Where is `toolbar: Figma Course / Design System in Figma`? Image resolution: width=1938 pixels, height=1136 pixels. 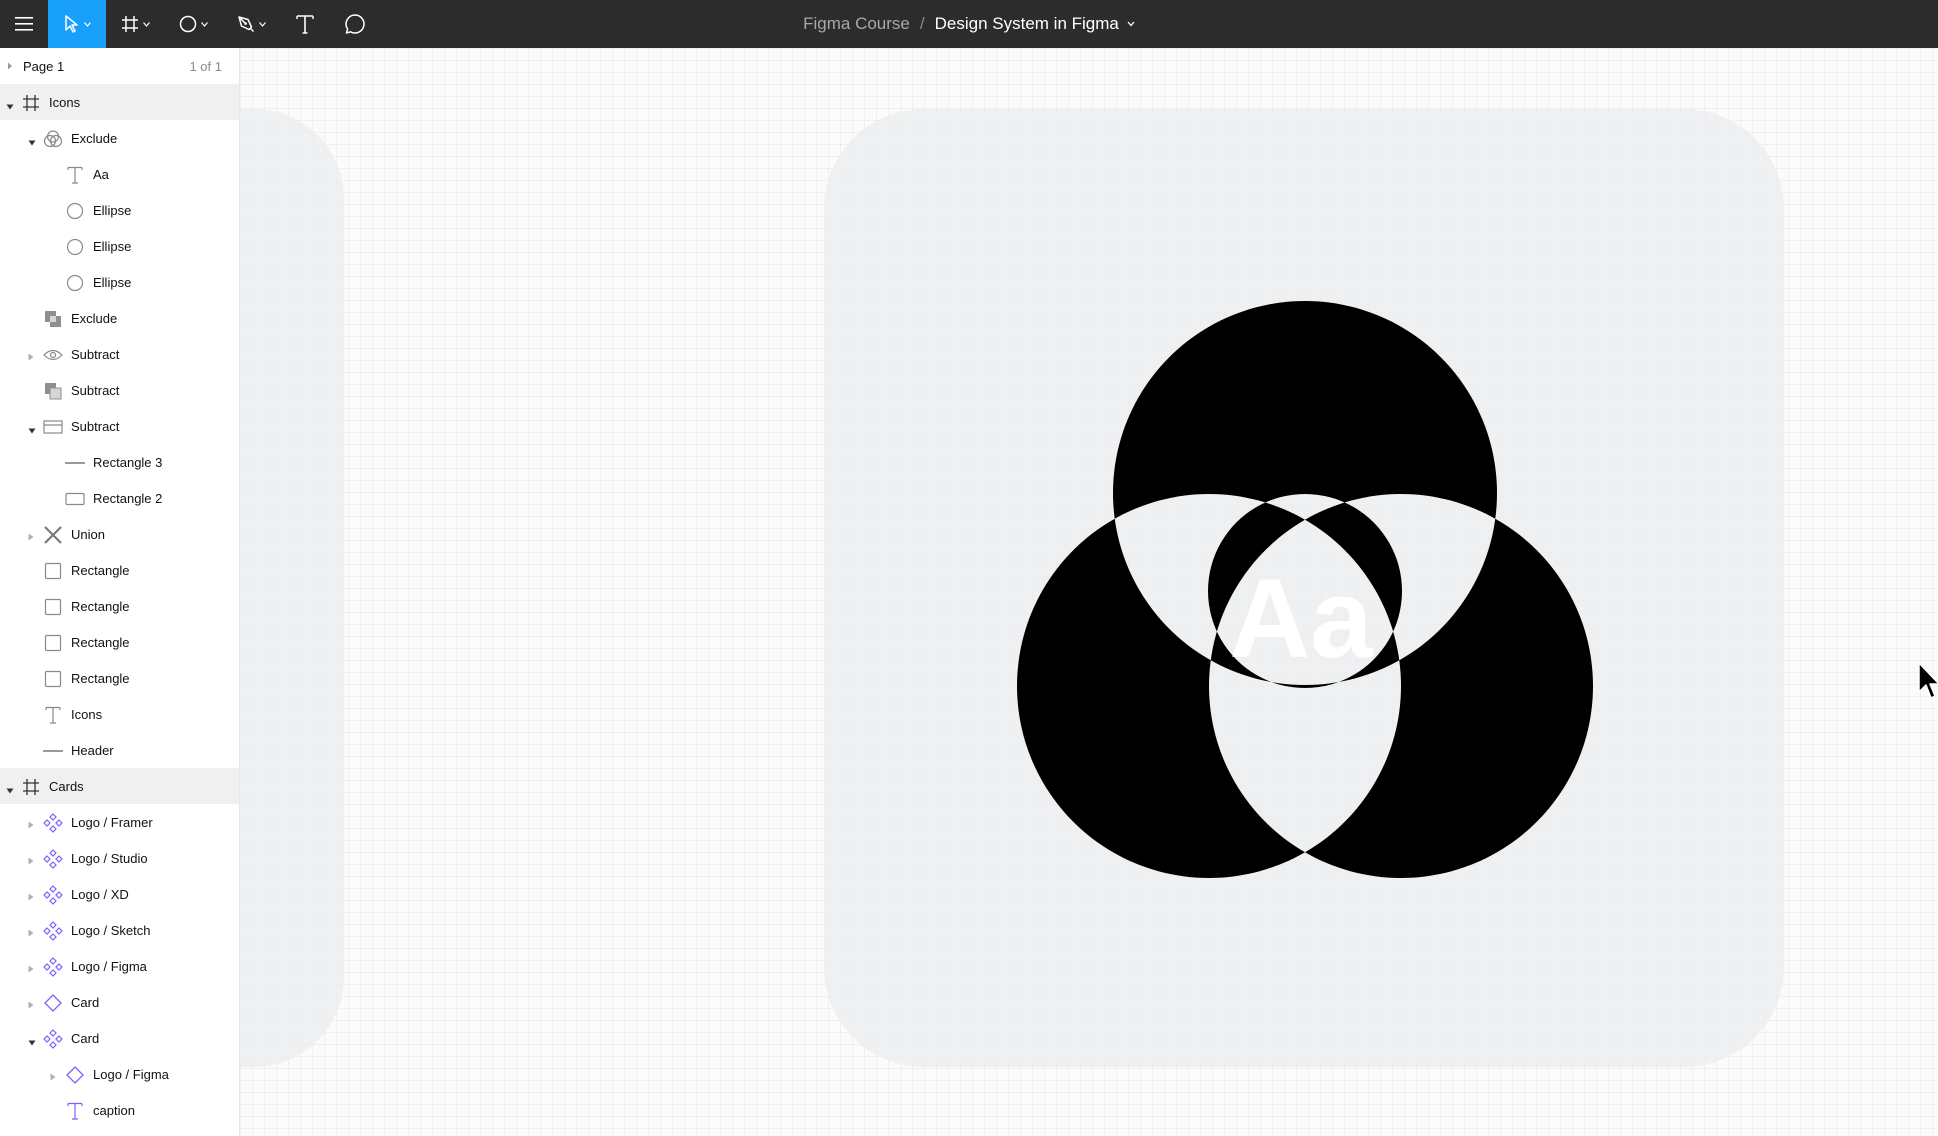
toolbar: Figma Course / Design System in Figma is located at coordinates (969, 24).